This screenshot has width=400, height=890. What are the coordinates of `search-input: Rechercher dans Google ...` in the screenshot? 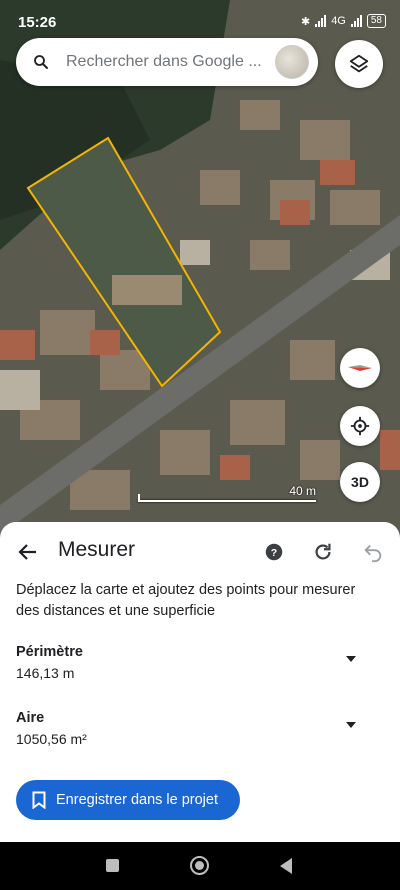 It's located at (167, 62).